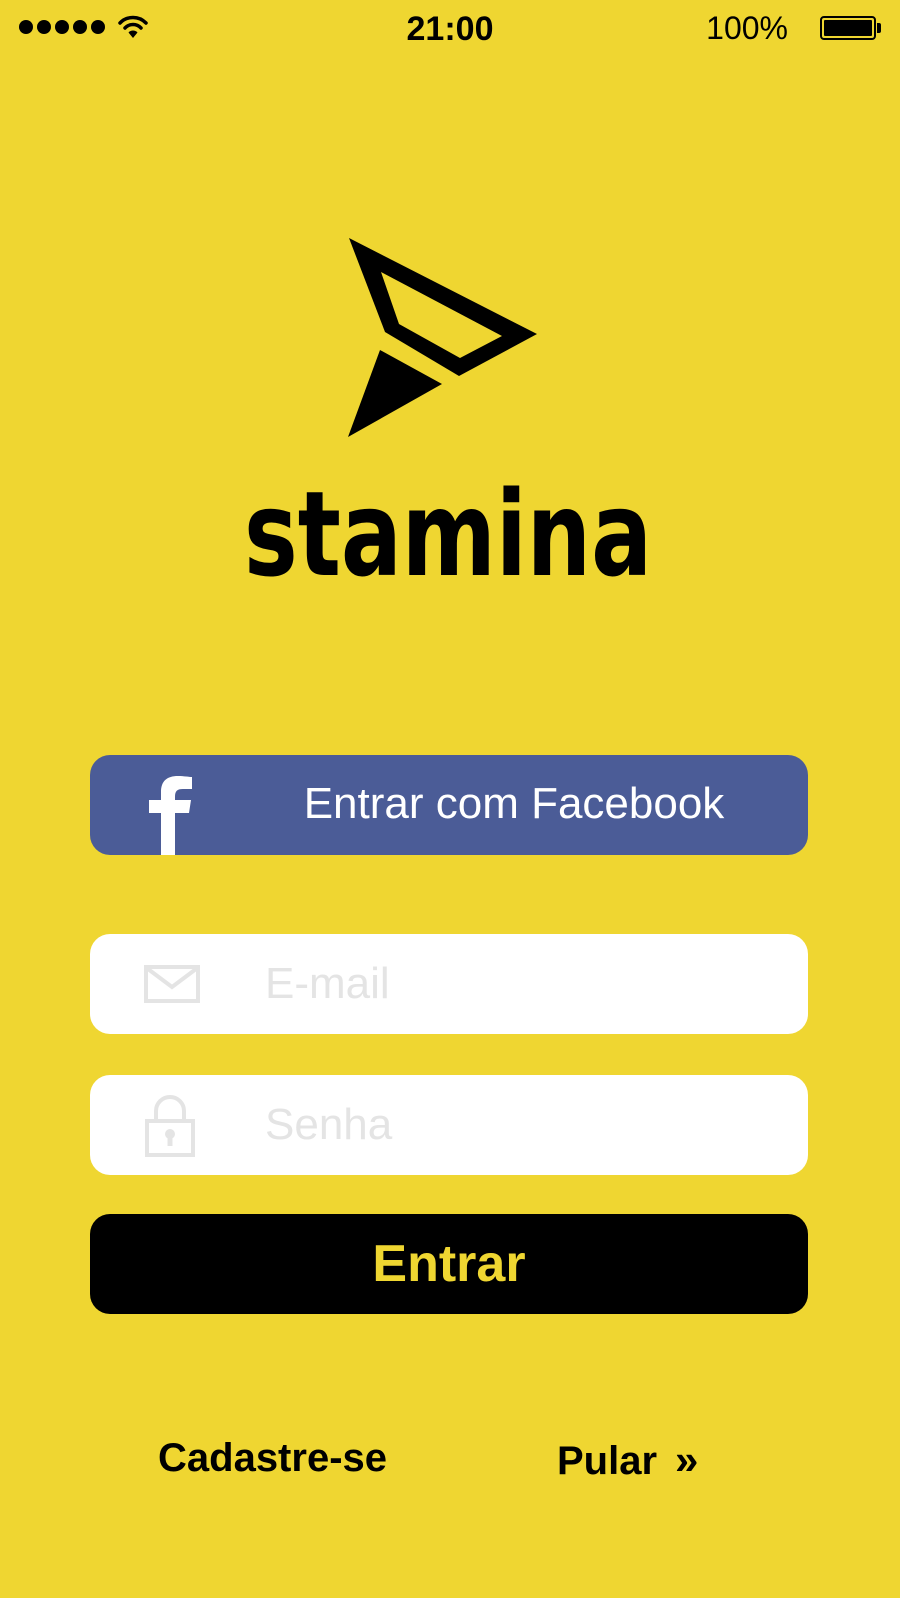 This screenshot has height=1598, width=900. Describe the element at coordinates (514, 803) in the screenshot. I see `facebook-login-label: Entrar com Facebook` at that location.